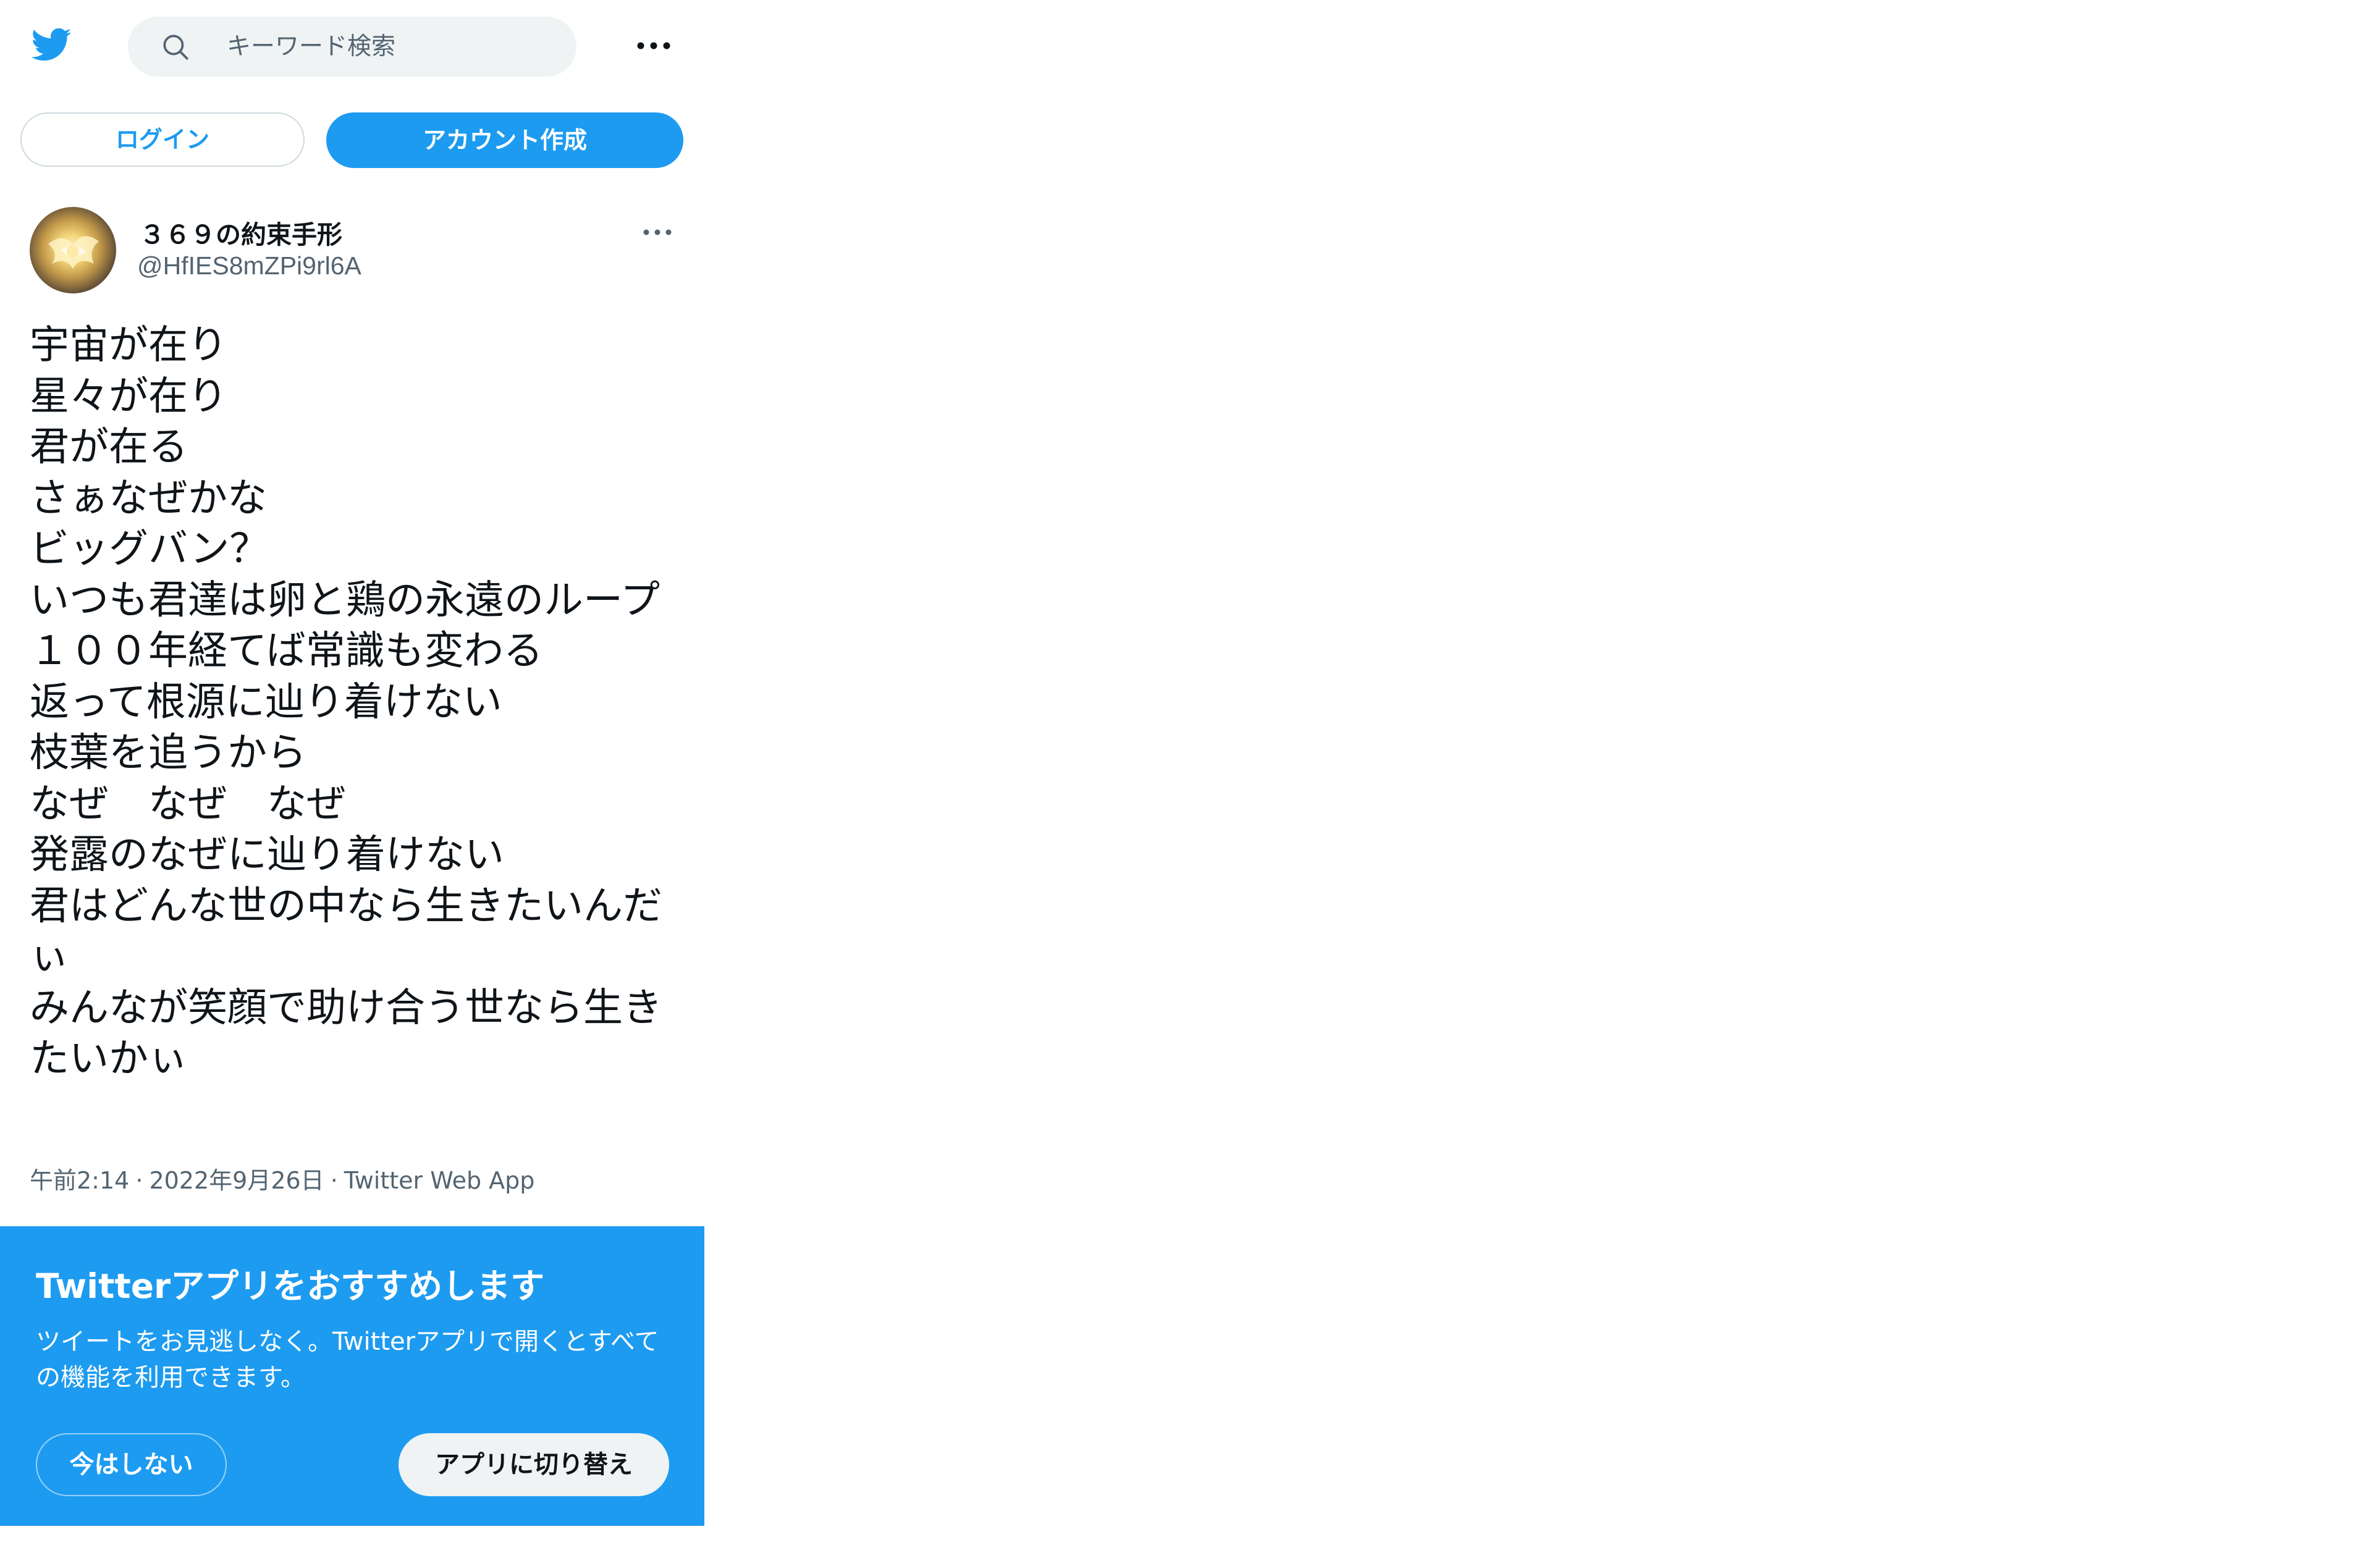  Describe the element at coordinates (440, 1180) in the screenshot. I see `tweet-source: Twitter Web App` at that location.